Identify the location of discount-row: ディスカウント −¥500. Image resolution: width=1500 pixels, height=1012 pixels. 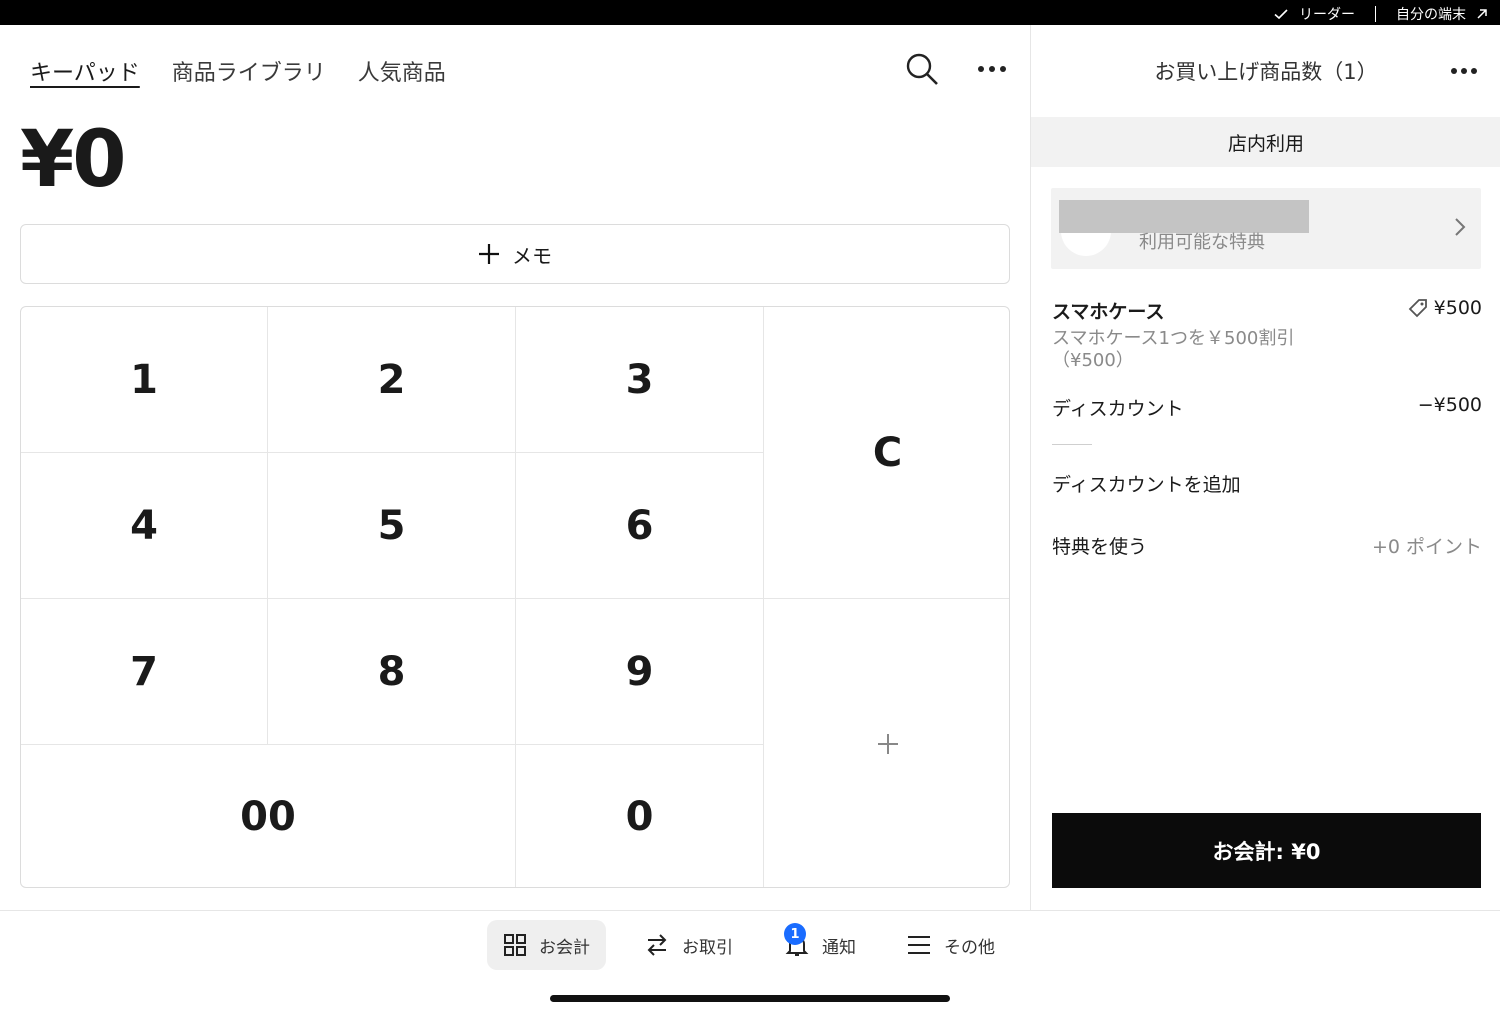
(1267, 407).